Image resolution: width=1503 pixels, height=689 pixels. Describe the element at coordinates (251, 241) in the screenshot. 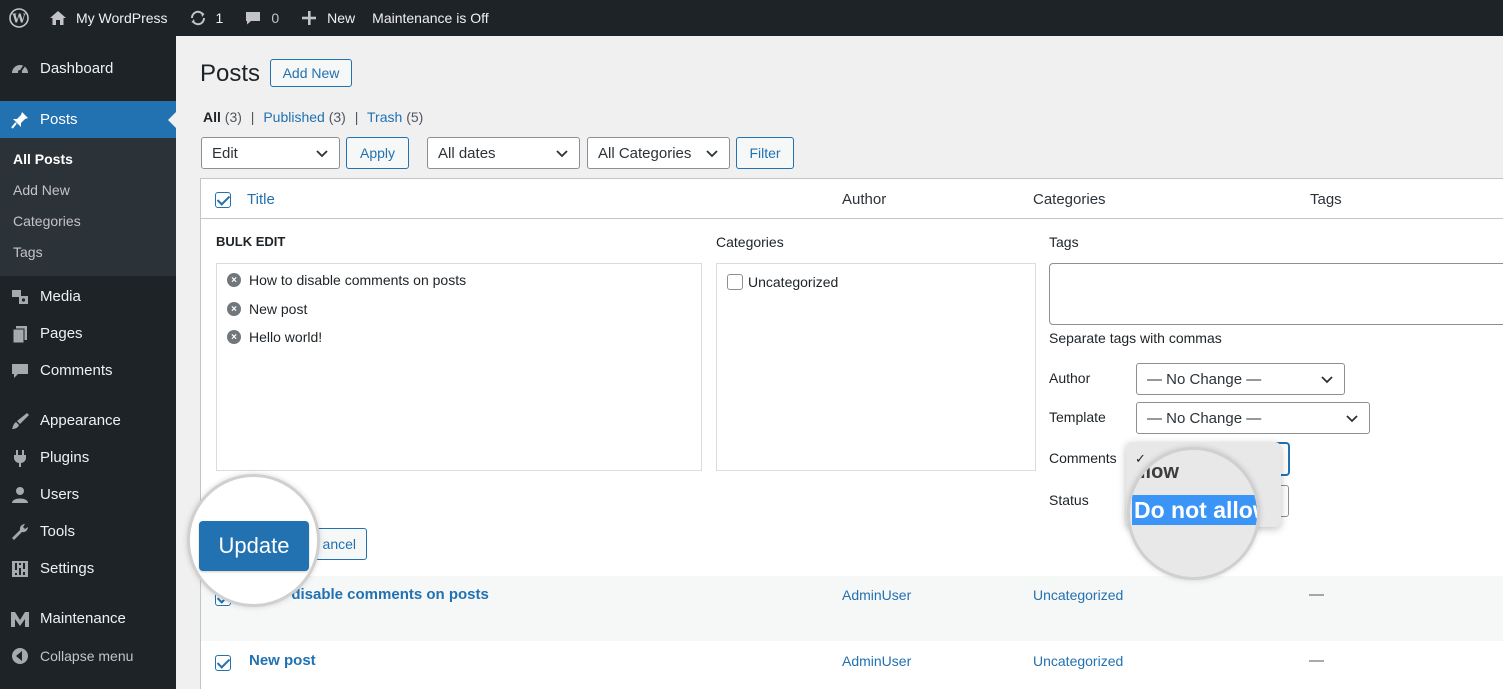

I see `bulk-edit-heading: BULK EDIT` at that location.